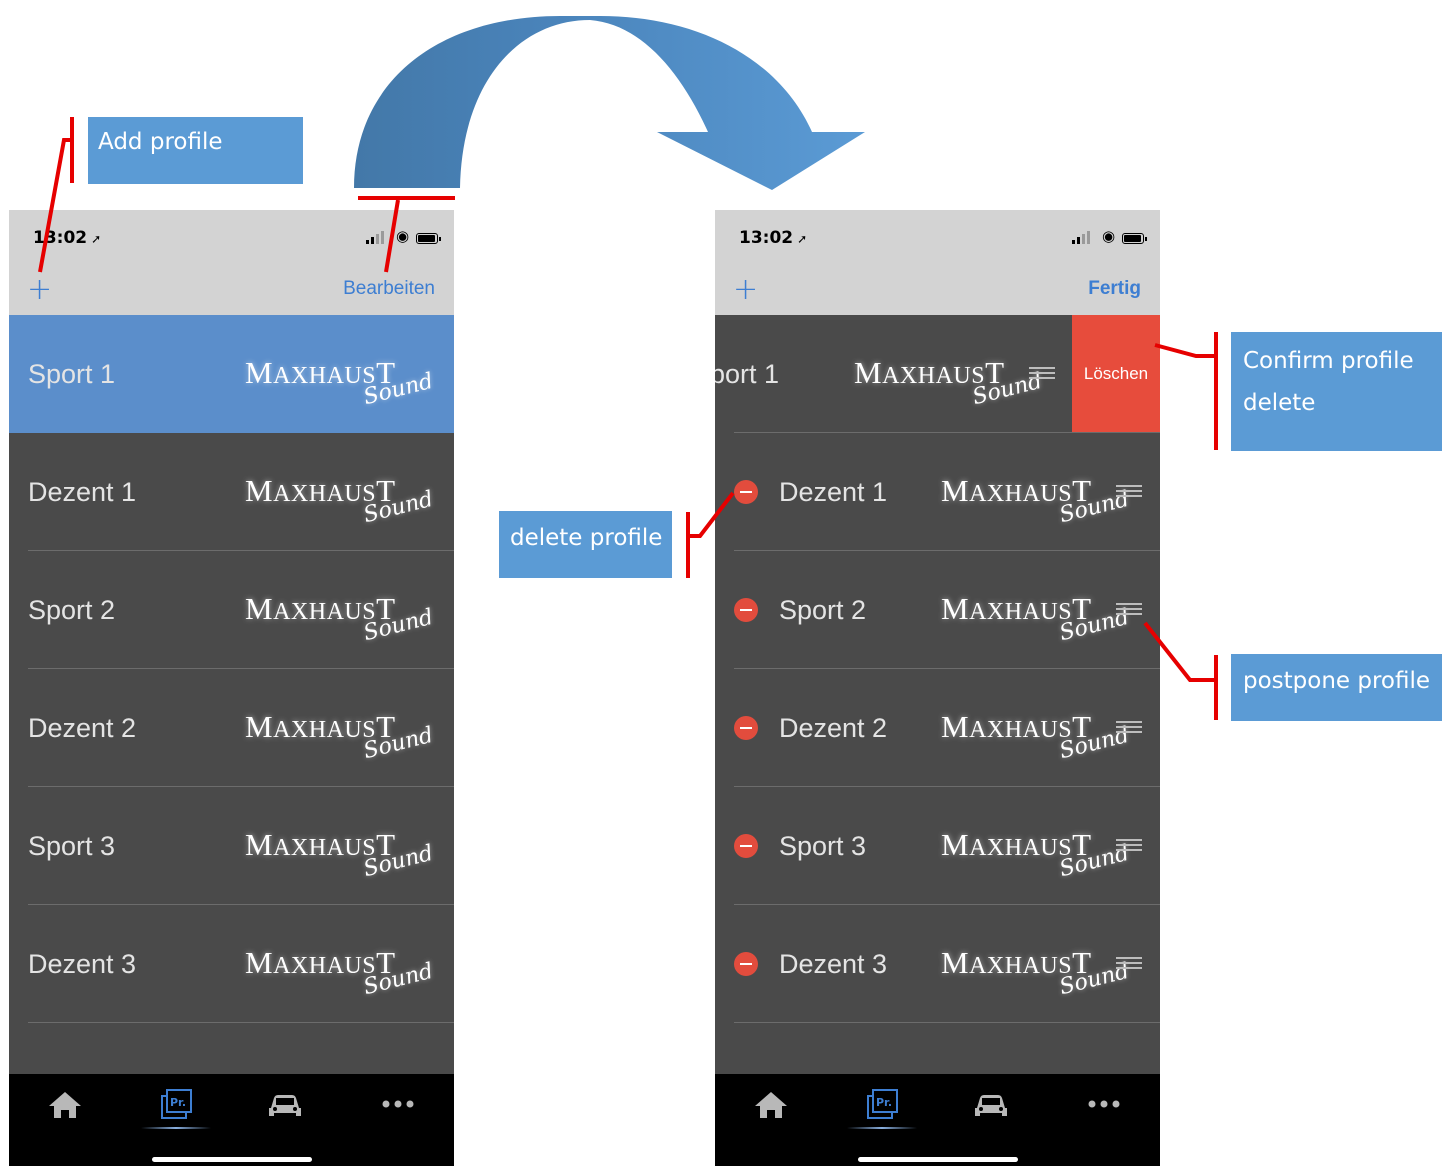 This screenshot has height=1166, width=1442. What do you see at coordinates (937, 290) in the screenshot?
I see `nav-bar: + Fertig` at bounding box center [937, 290].